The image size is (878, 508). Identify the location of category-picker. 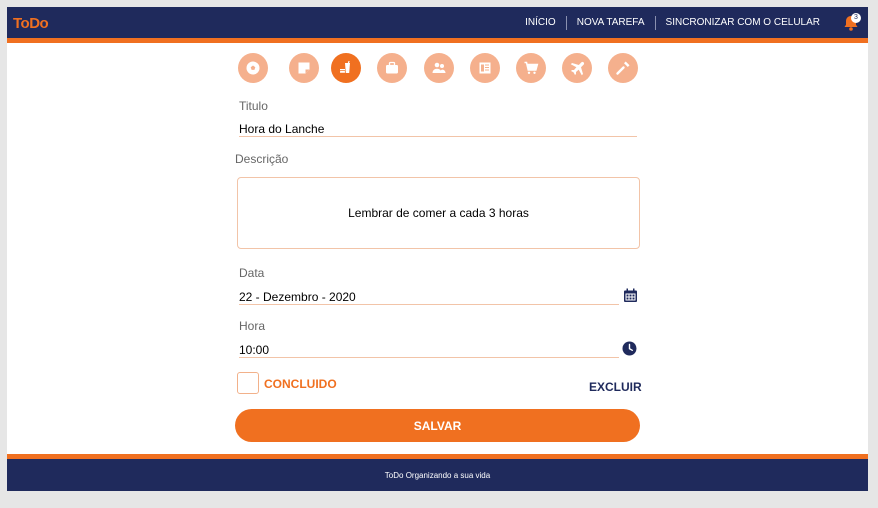
(438, 69).